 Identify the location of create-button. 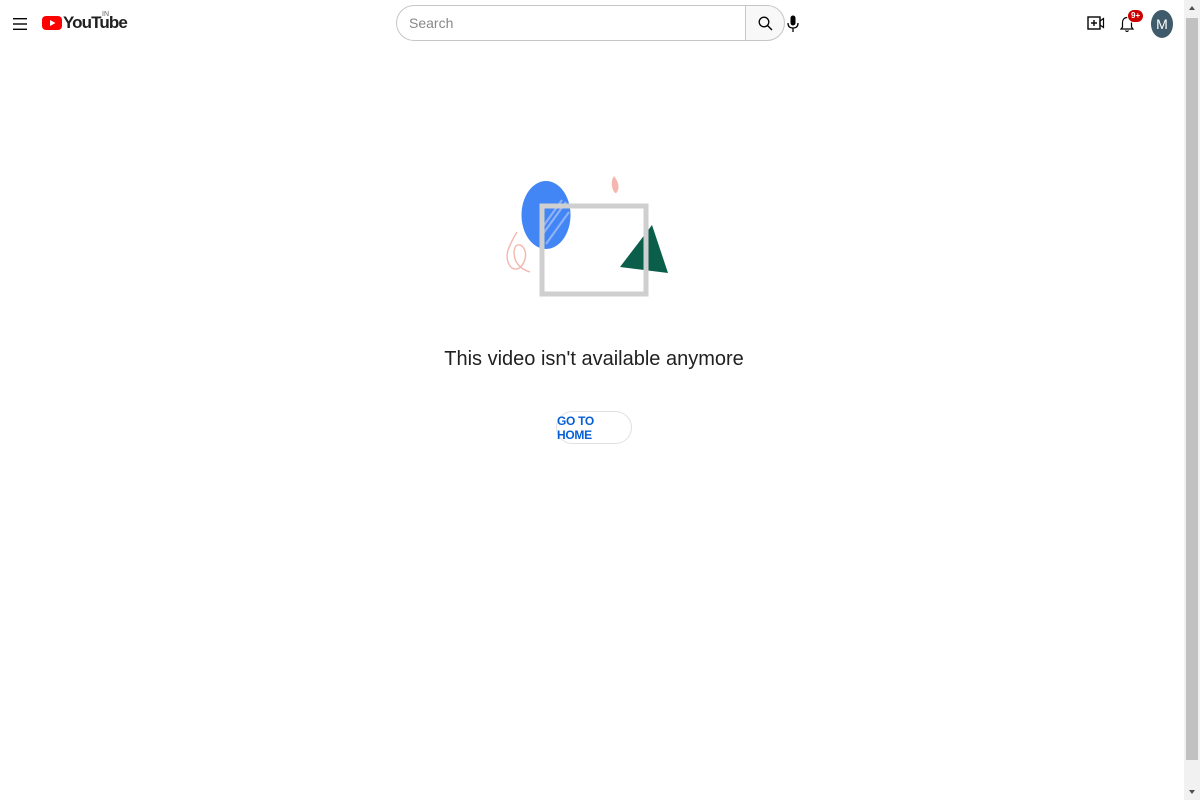
(1096, 23).